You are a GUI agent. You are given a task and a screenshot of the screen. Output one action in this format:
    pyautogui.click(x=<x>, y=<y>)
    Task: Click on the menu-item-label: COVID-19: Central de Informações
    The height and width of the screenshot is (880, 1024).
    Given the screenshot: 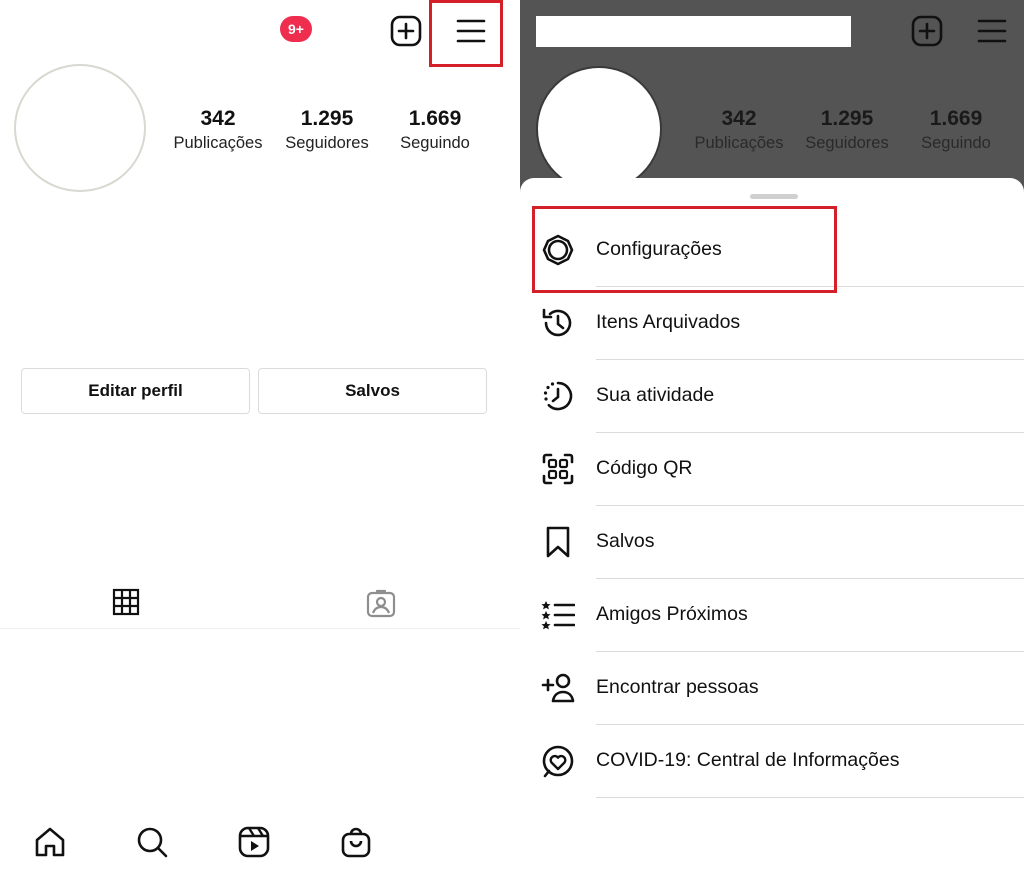 What is the action you would take?
    pyautogui.click(x=748, y=760)
    